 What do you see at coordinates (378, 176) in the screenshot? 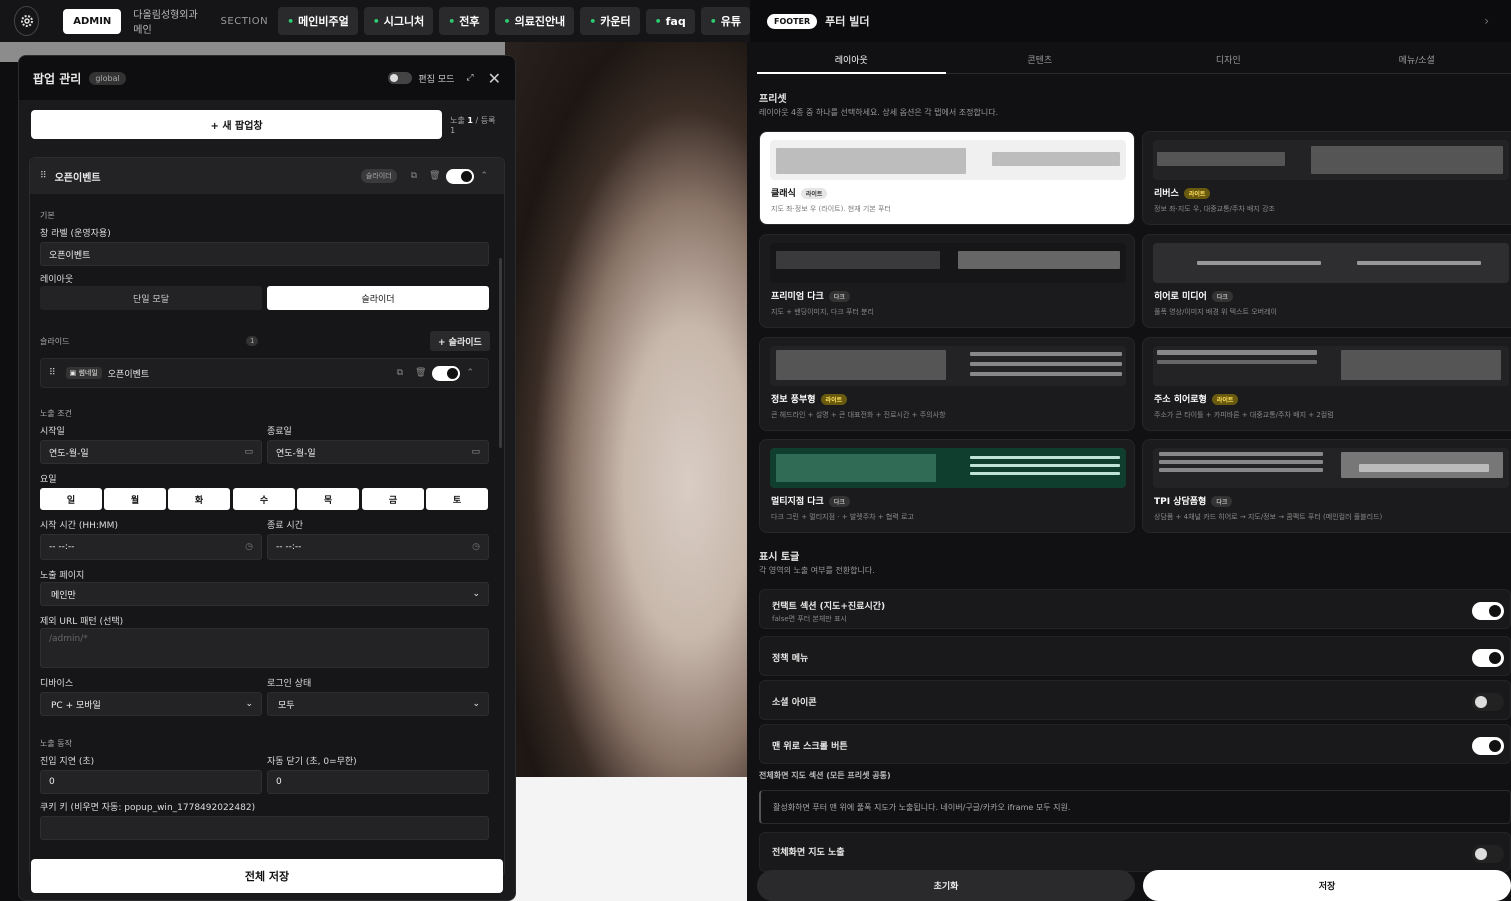
I see `type-badge: 슬라이더` at bounding box center [378, 176].